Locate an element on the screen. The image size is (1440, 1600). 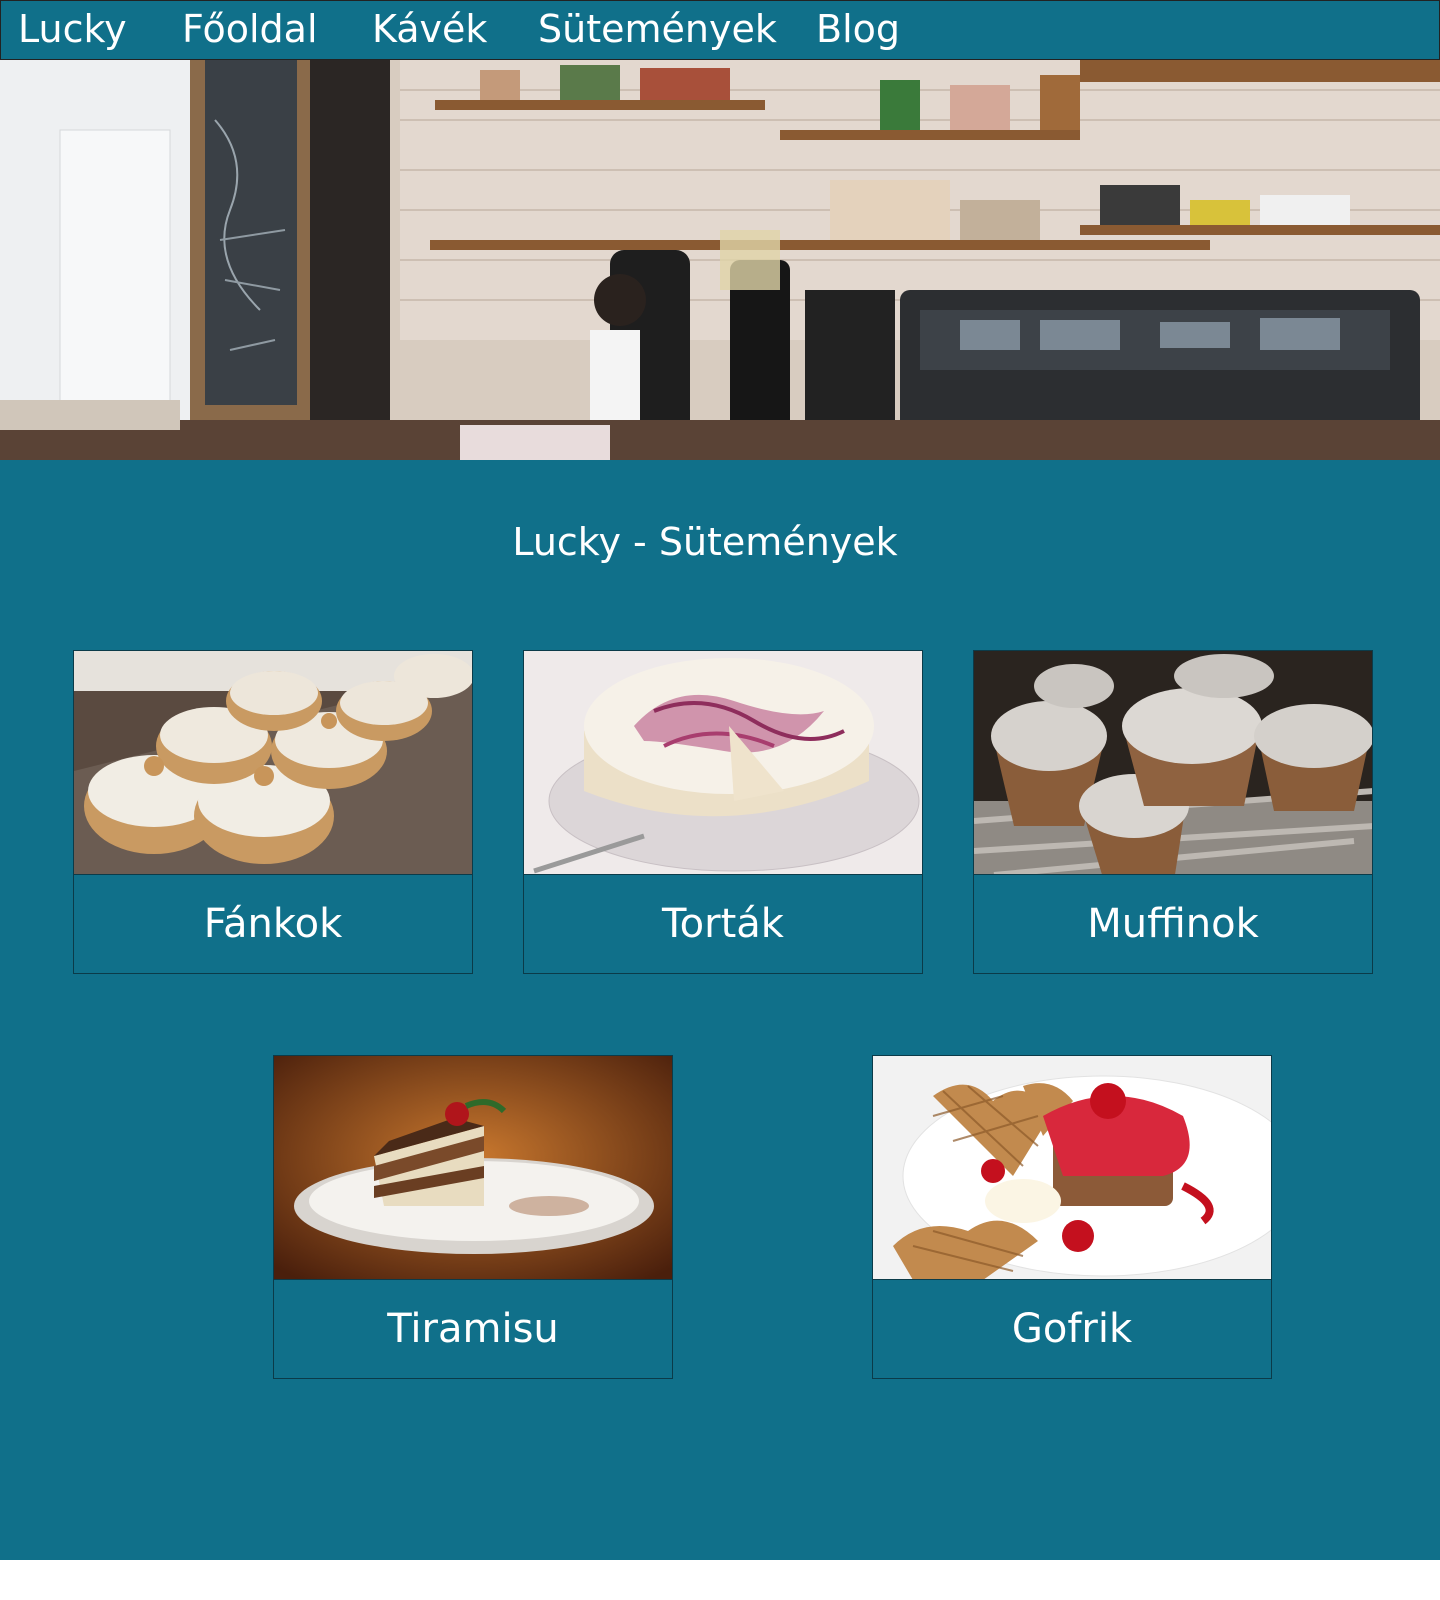
card-label: Muffinok is located at coordinates (1173, 924).